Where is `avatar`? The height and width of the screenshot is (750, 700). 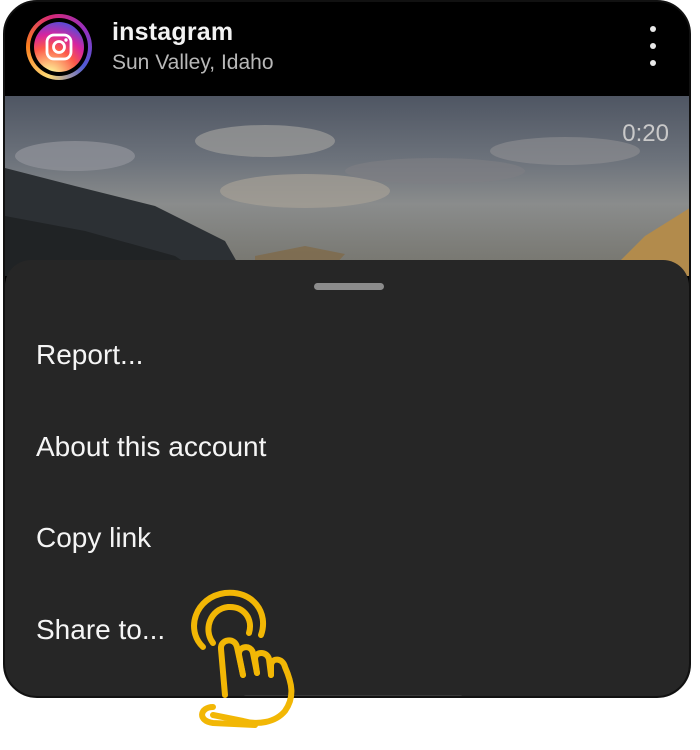 avatar is located at coordinates (59, 47).